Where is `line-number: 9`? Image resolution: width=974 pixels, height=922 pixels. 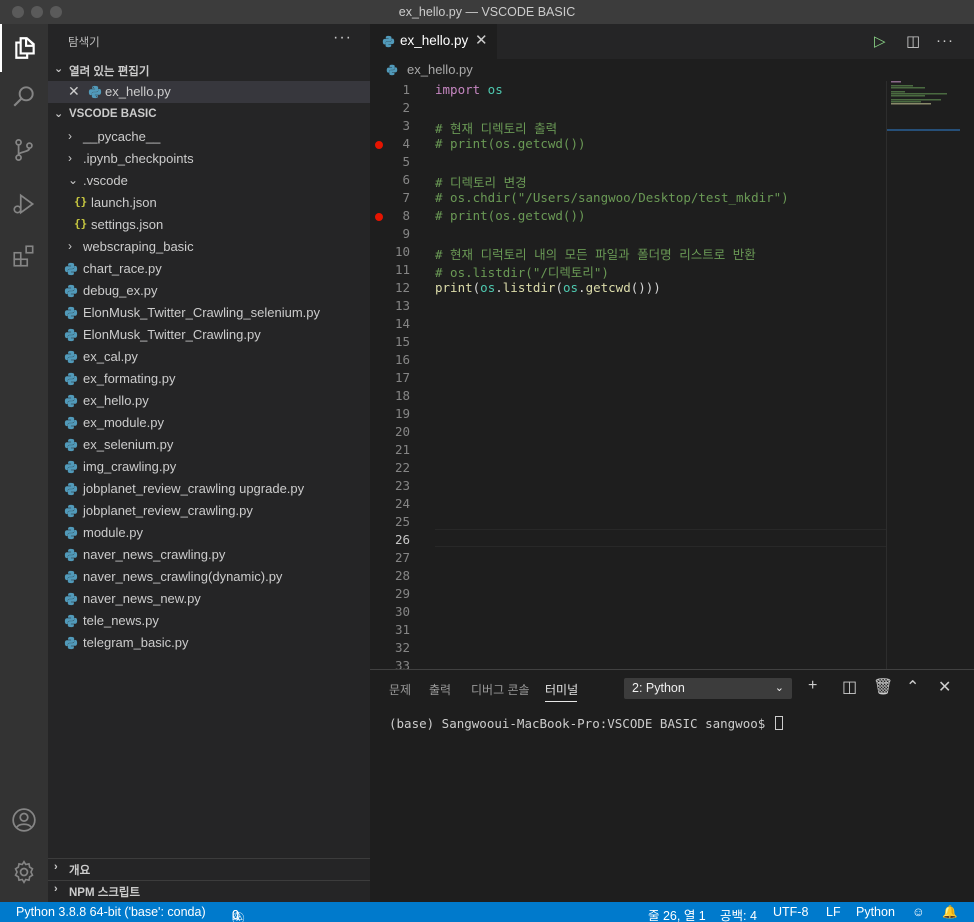
line-number: 9 is located at coordinates (406, 233).